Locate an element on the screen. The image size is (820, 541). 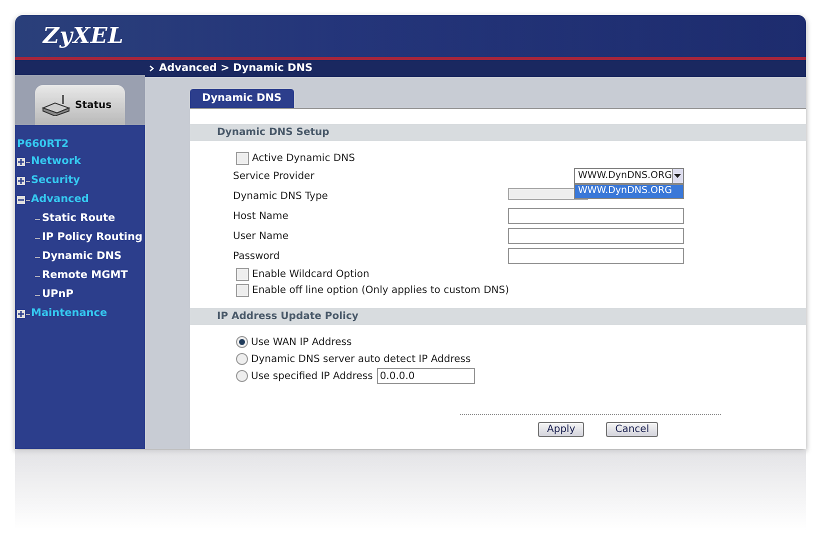
checkbox-label: Active Dynamic DNS is located at coordinates (303, 159).